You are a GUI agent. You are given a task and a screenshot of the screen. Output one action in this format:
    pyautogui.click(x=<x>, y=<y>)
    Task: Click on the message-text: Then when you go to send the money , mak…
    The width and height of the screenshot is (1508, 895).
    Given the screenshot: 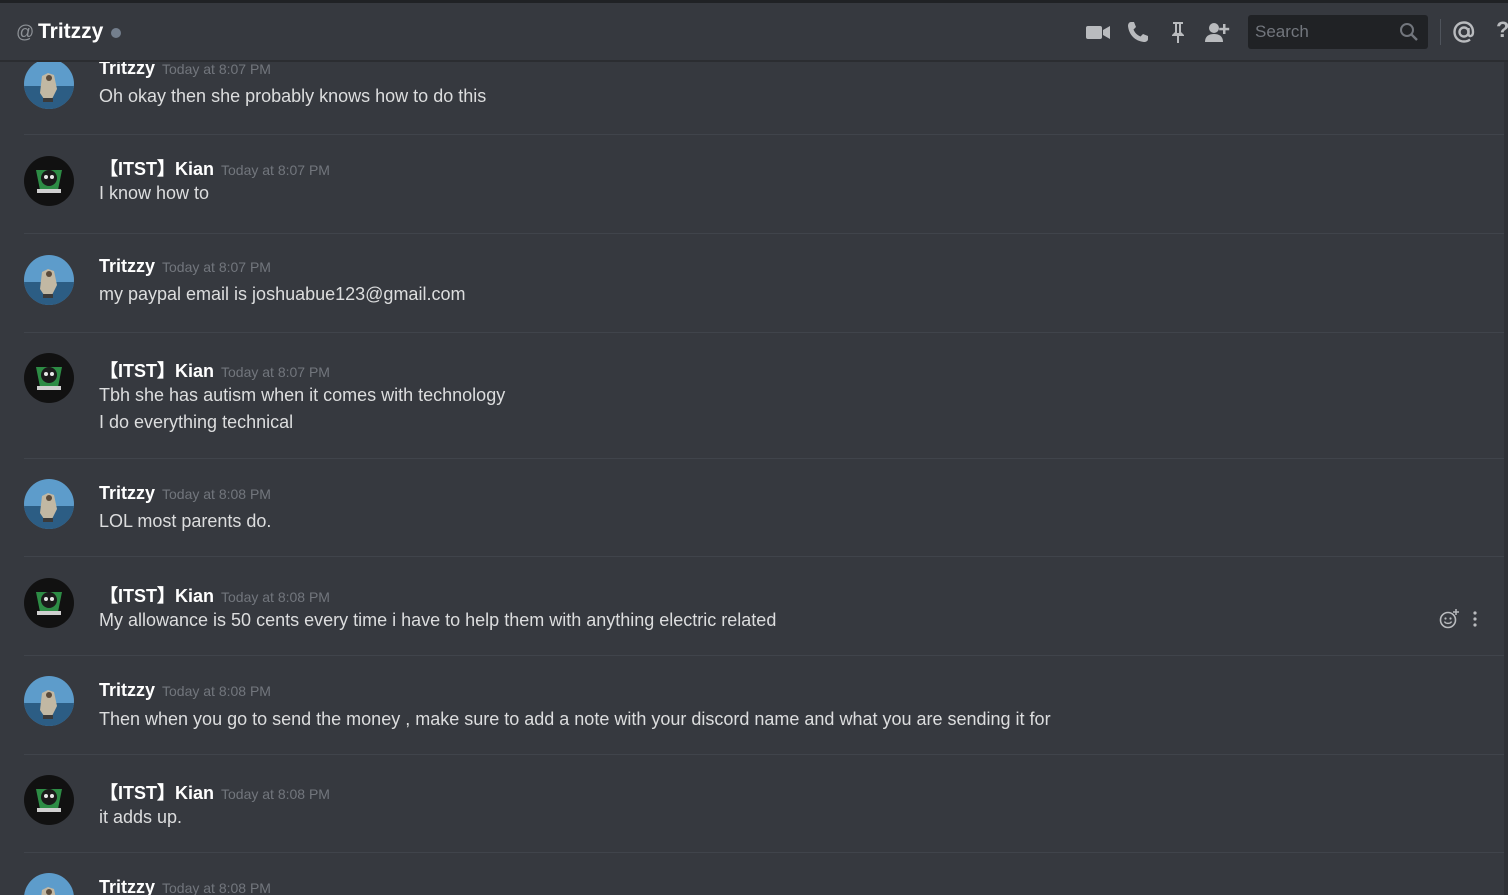 What is the action you would take?
    pyautogui.click(x=575, y=719)
    